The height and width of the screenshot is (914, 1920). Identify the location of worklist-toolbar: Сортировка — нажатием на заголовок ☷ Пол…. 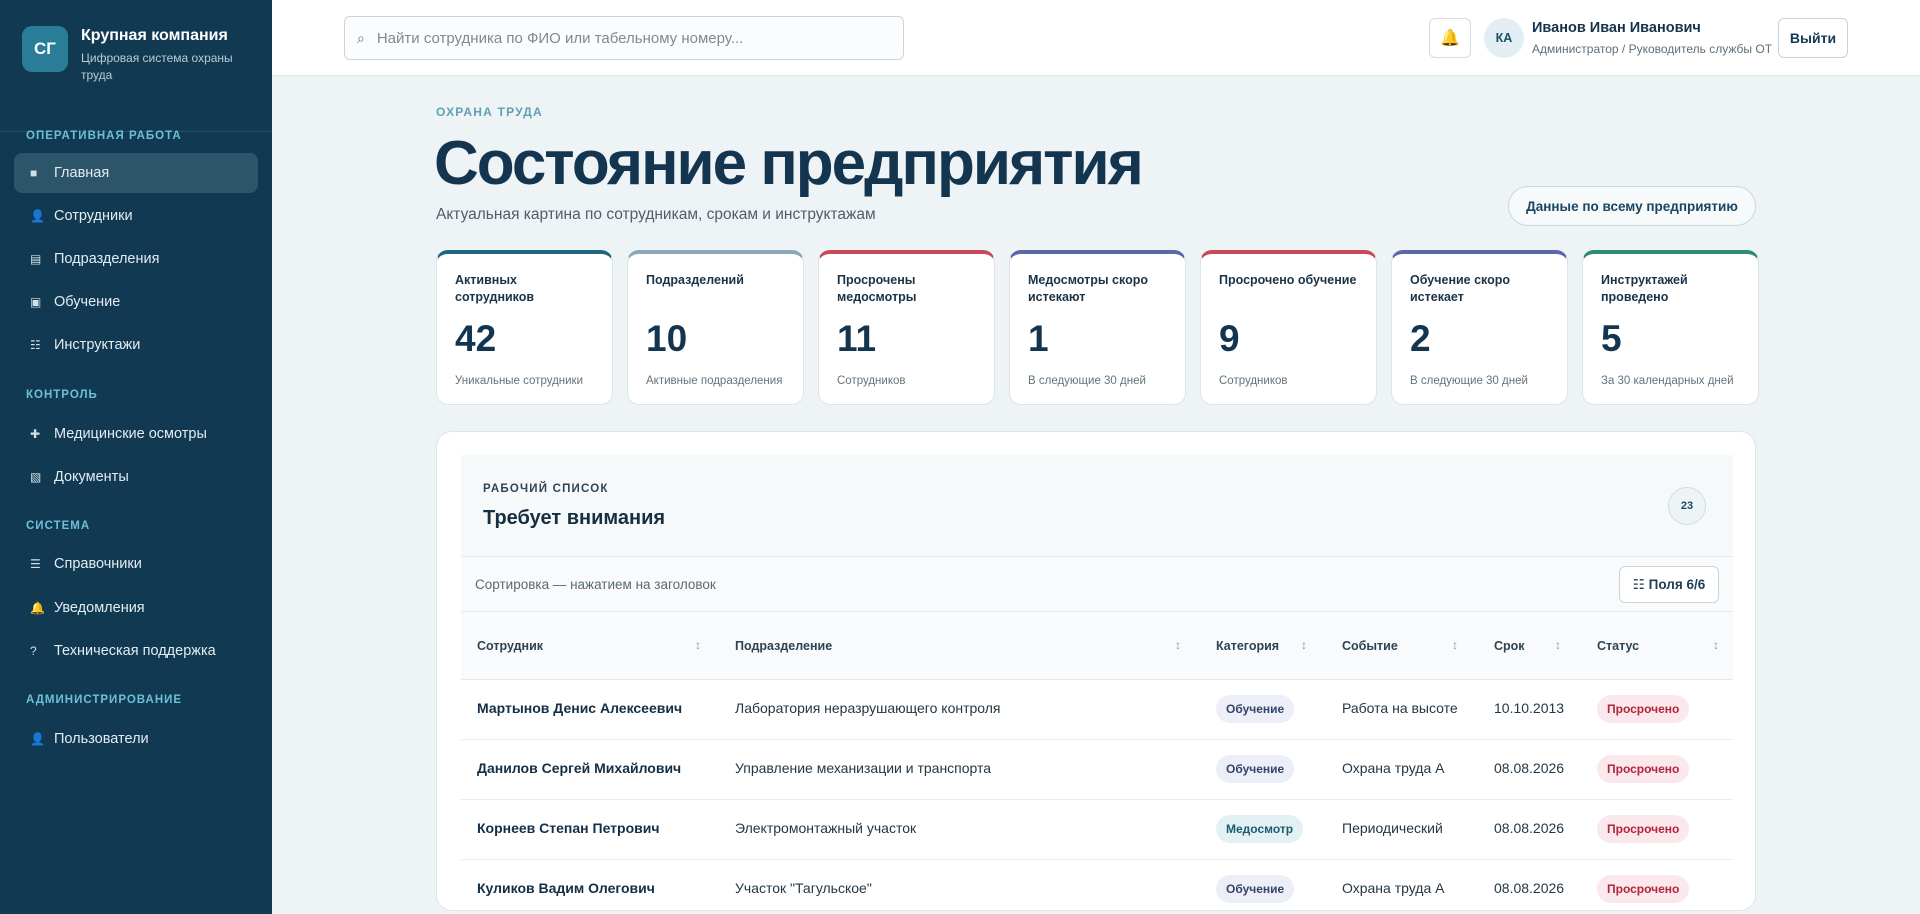
(1097, 584).